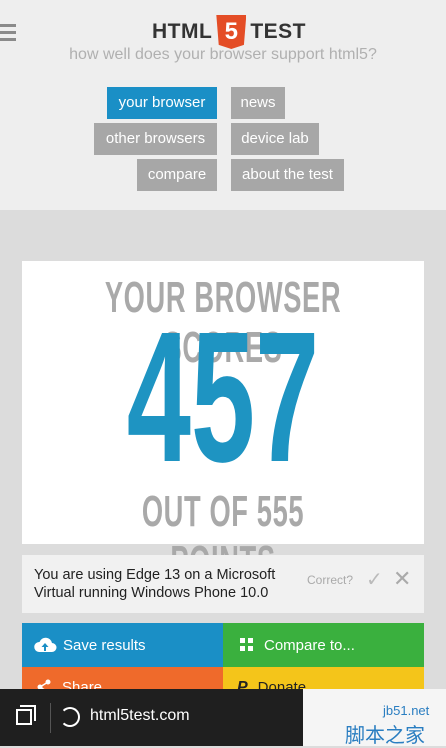 The width and height of the screenshot is (446, 748). What do you see at coordinates (374, 718) in the screenshot?
I see `watermark: jb51.net 脚本之家` at bounding box center [374, 718].